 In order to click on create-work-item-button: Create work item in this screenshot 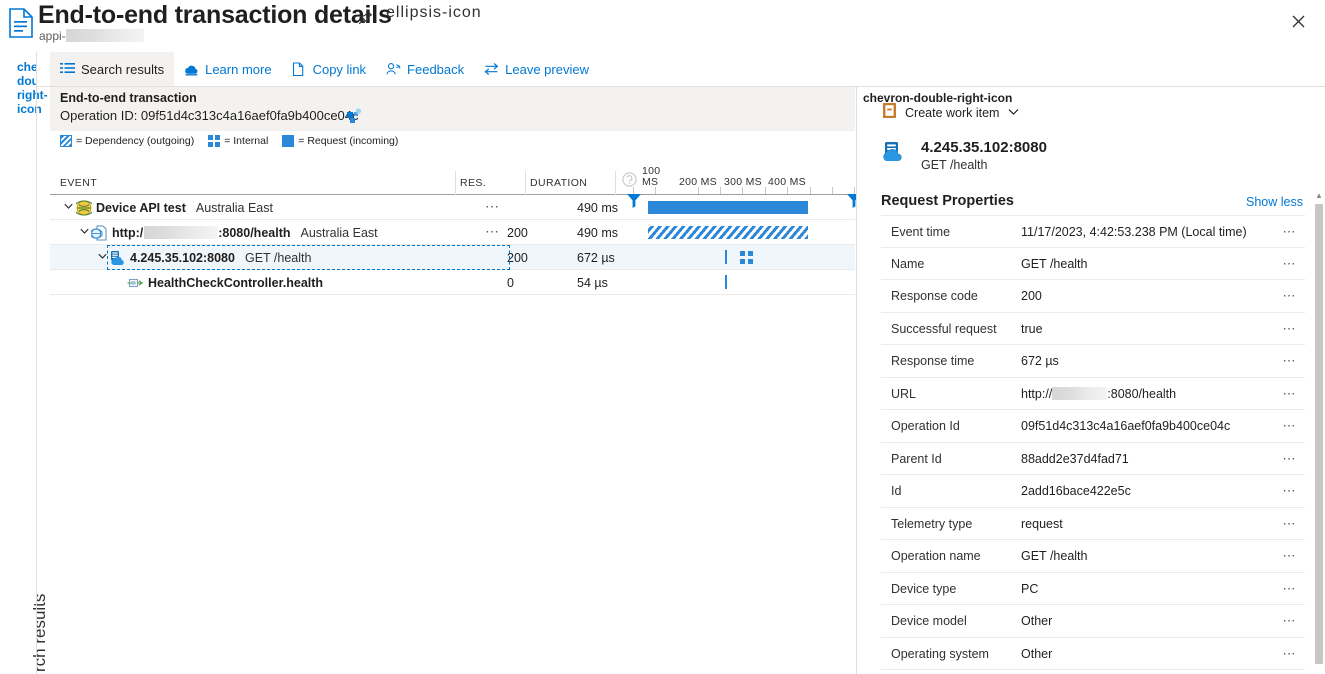, I will do `click(950, 113)`.